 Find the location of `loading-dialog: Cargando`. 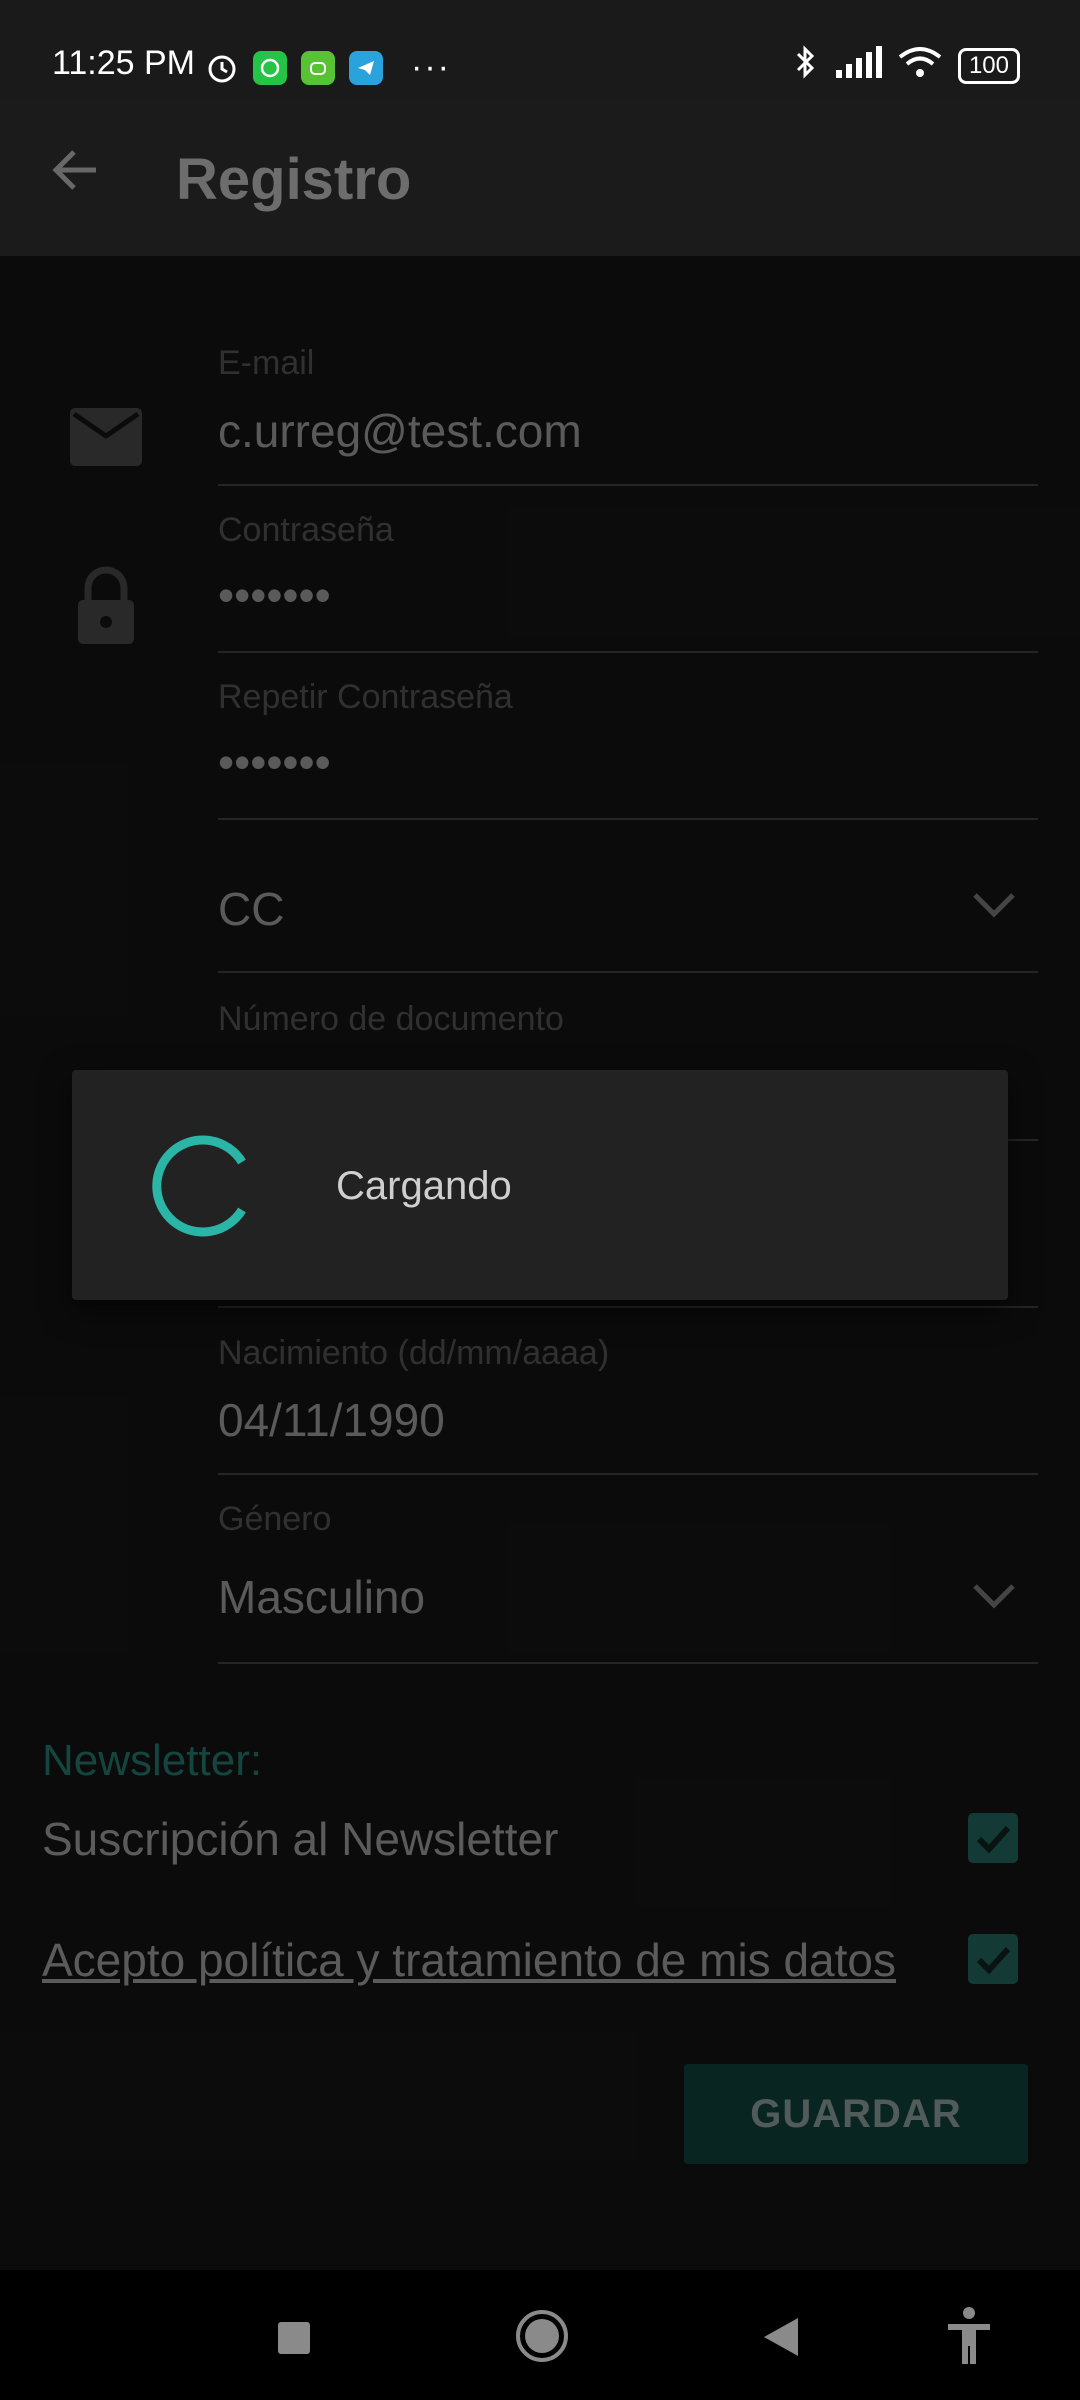

loading-dialog: Cargando is located at coordinates (540, 1185).